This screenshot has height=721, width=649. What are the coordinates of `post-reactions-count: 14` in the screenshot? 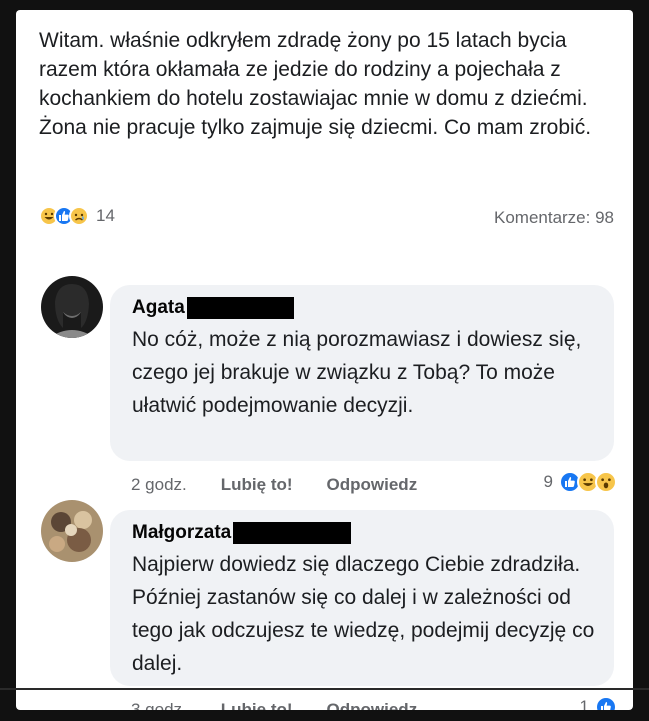 It's located at (105, 215).